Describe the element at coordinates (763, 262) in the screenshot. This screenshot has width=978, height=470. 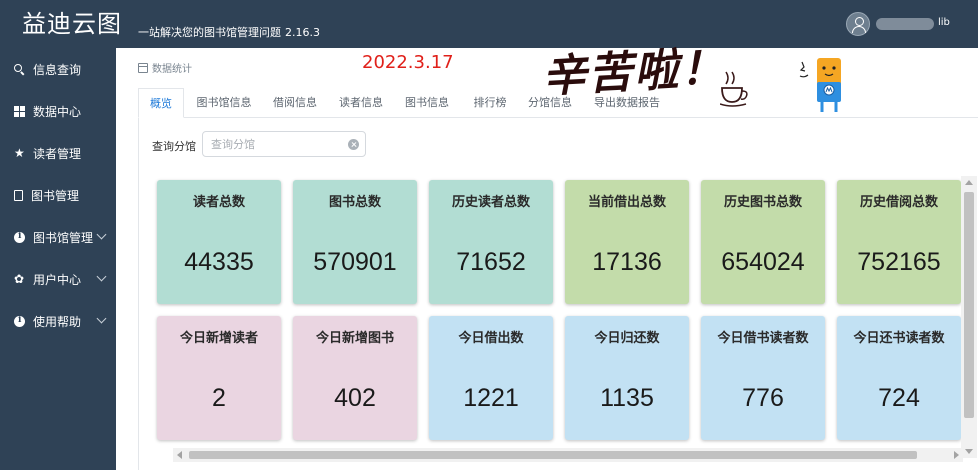
I see `card-value: 654024` at that location.